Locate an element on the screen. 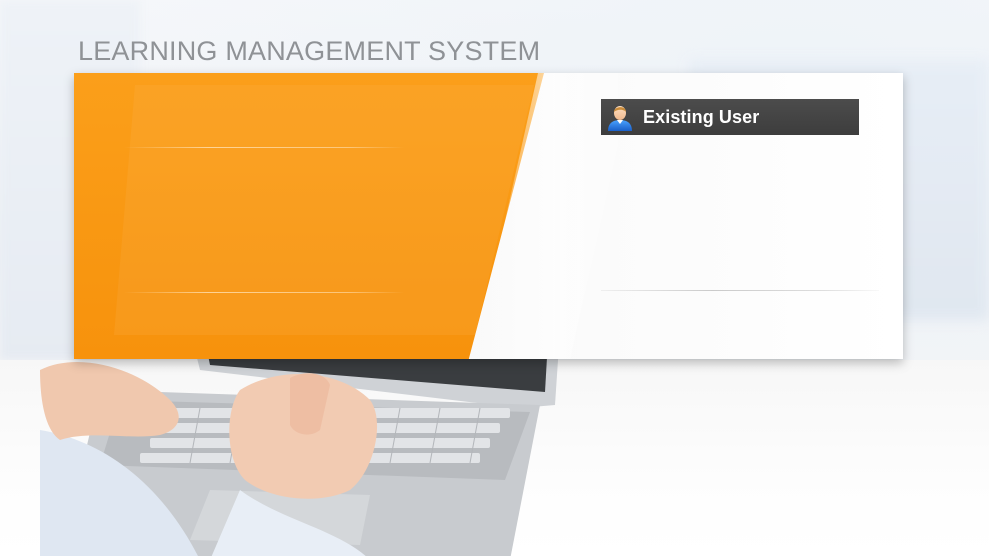 The width and height of the screenshot is (989, 556). existing-user-tab: Existing User is located at coordinates (730, 117).